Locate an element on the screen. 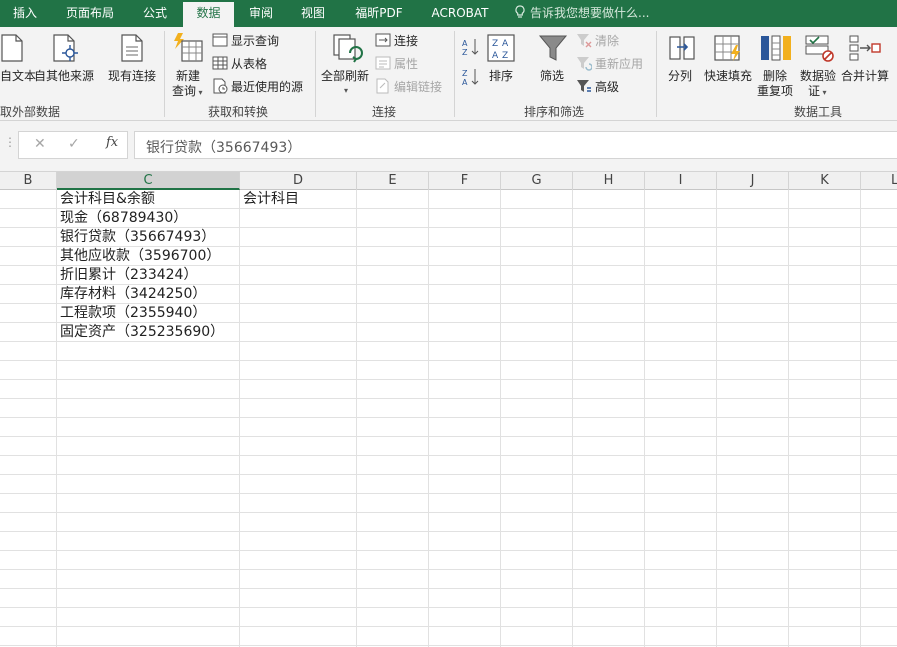 Image resolution: width=897 pixels, height=647 pixels. column-header-i: I is located at coordinates (681, 181).